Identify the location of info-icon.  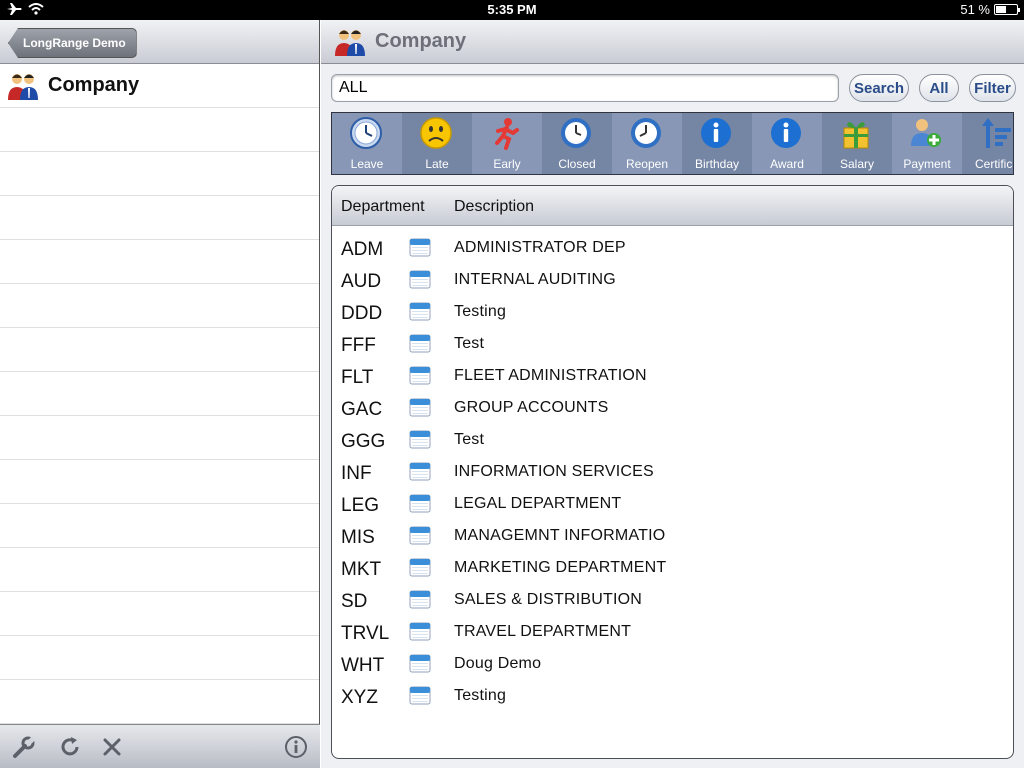
(786, 133).